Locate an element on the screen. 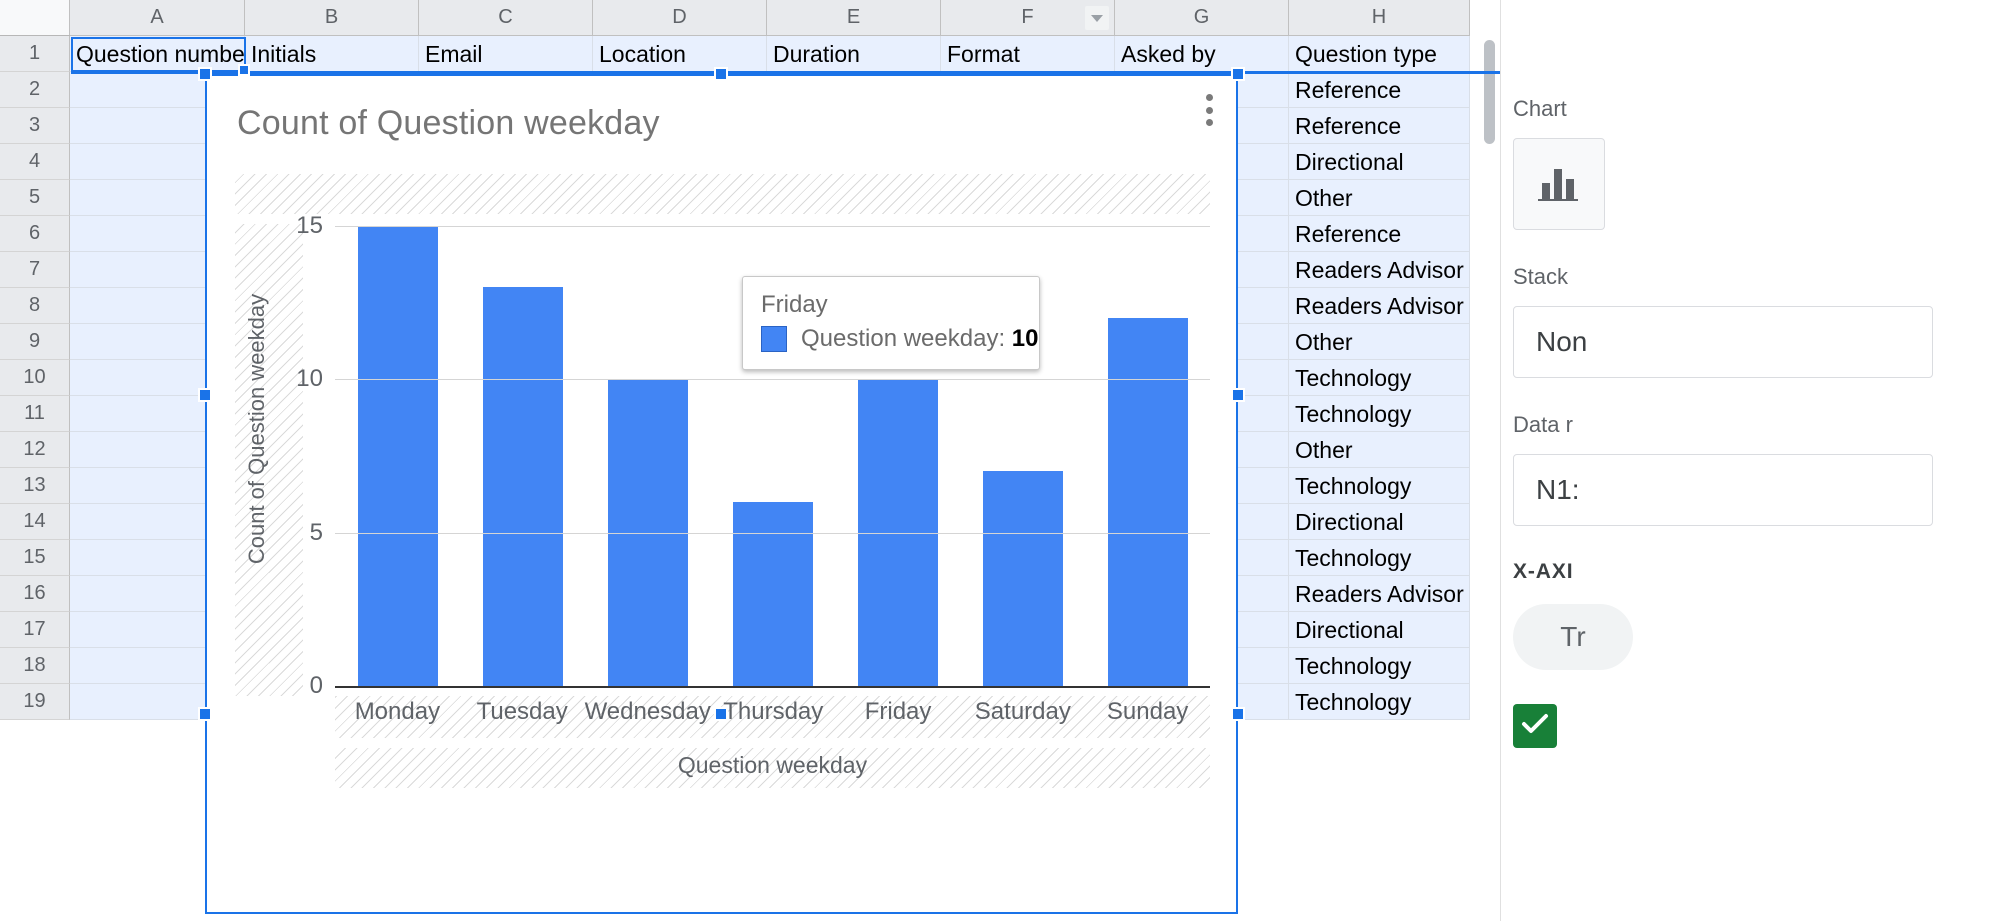 This screenshot has width=2000, height=921. grid-cell: Question type is located at coordinates (1379, 54).